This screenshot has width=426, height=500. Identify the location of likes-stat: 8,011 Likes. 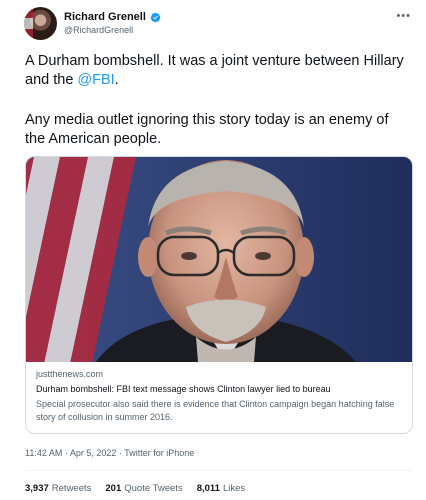
(221, 488).